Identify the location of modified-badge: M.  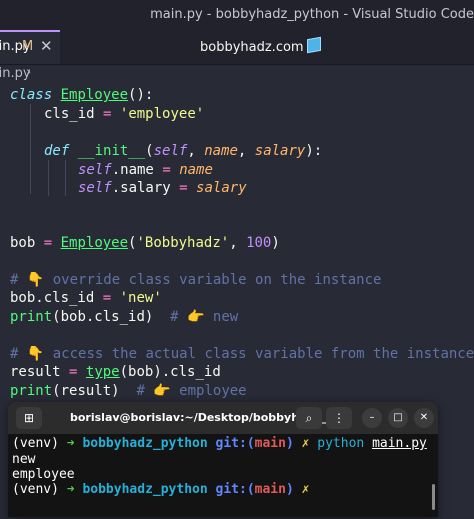
(28, 46).